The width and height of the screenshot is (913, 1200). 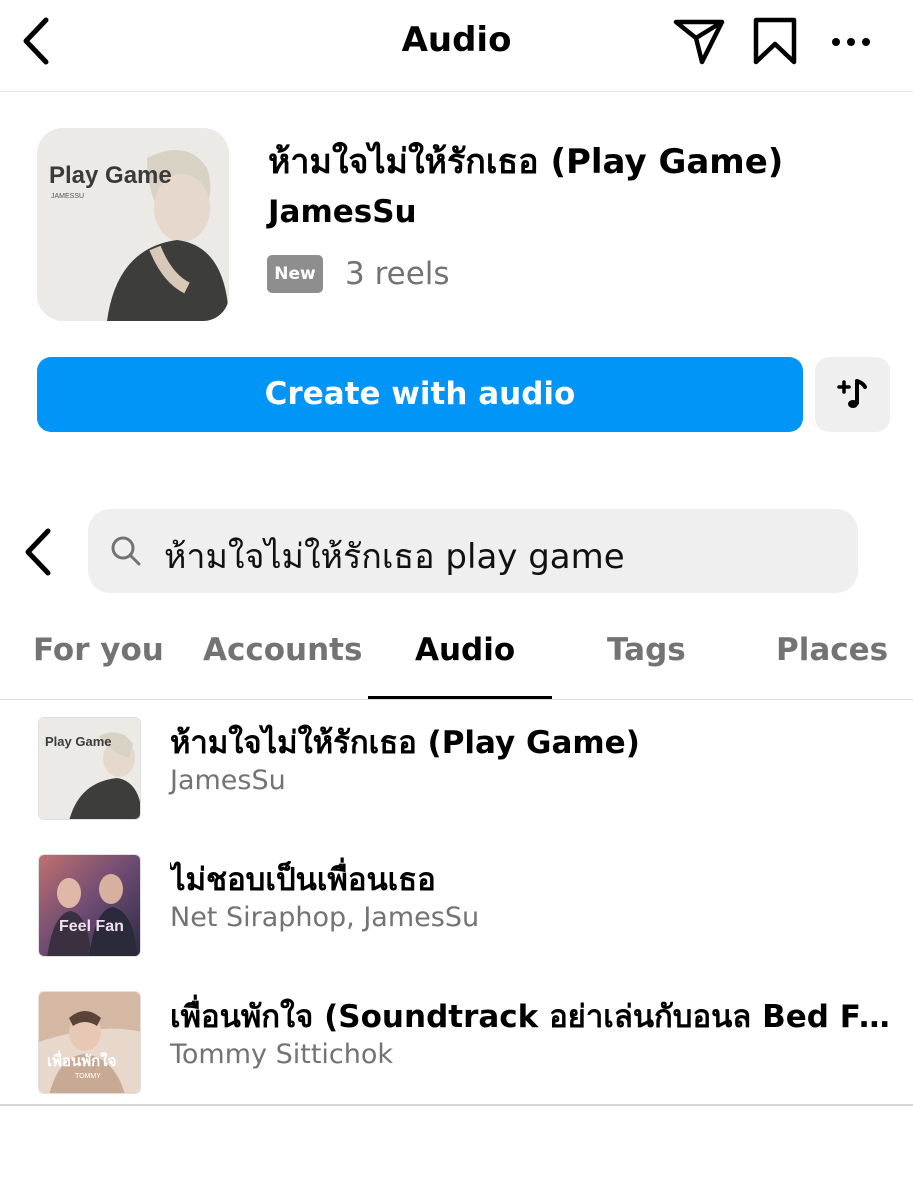 What do you see at coordinates (126, 551) in the screenshot?
I see `search-icon` at bounding box center [126, 551].